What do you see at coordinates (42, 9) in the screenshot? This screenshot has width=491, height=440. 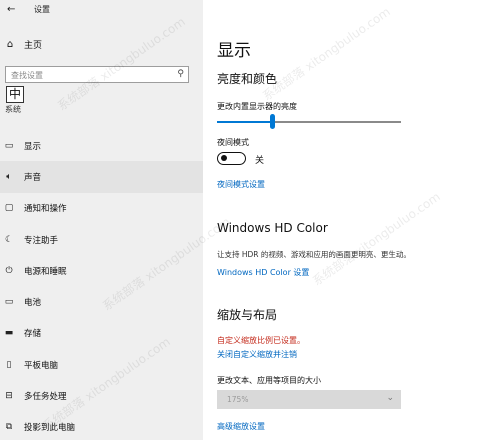 I see `window-title: 设置` at bounding box center [42, 9].